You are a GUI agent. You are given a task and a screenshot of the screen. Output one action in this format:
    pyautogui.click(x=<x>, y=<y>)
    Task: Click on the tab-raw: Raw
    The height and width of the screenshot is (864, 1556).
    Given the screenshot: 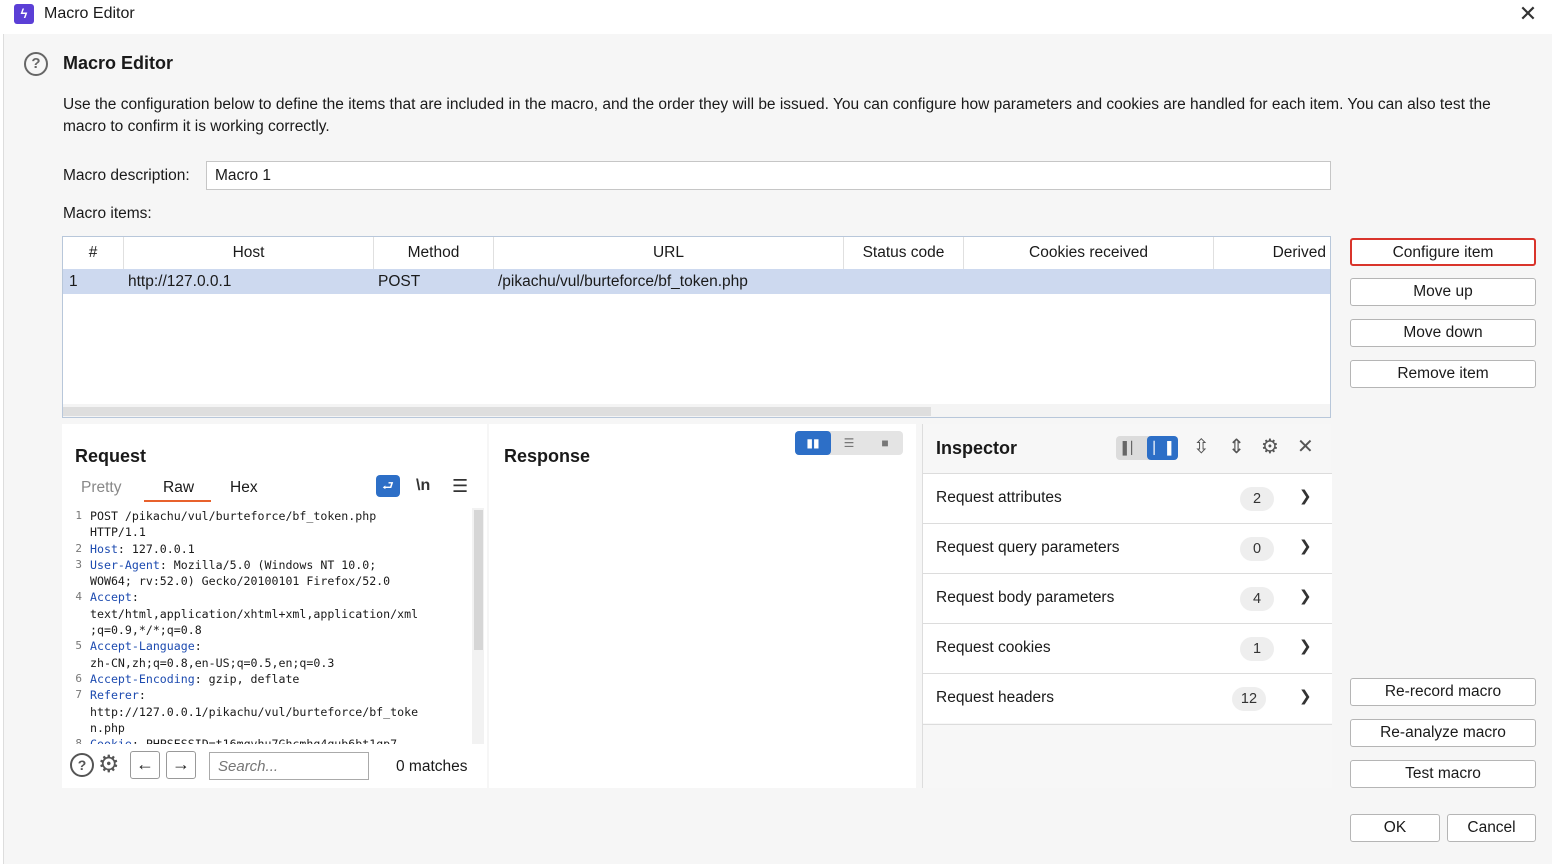 What is the action you would take?
    pyautogui.click(x=178, y=488)
    